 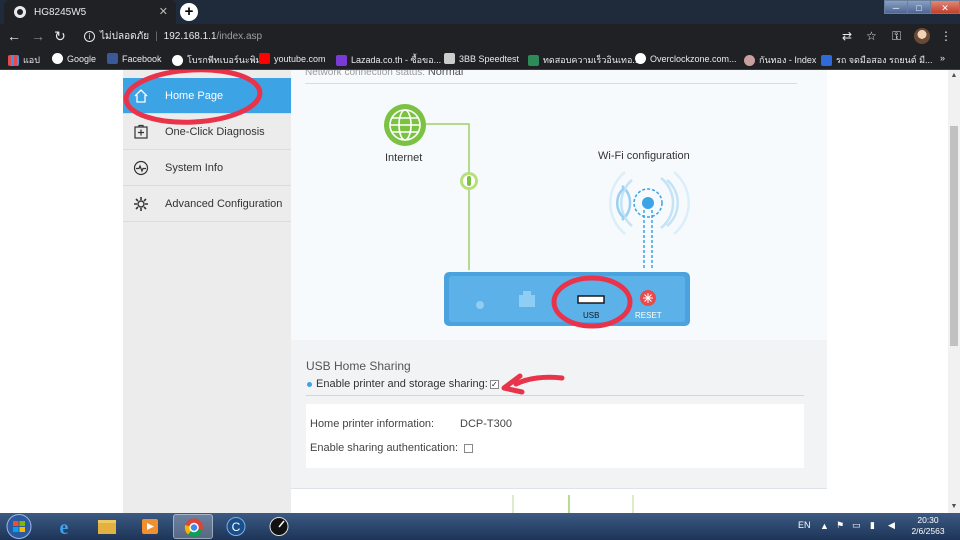 What do you see at coordinates (788, 60) in the screenshot?
I see `bookmark-label: กันทอง - Index` at bounding box center [788, 60].